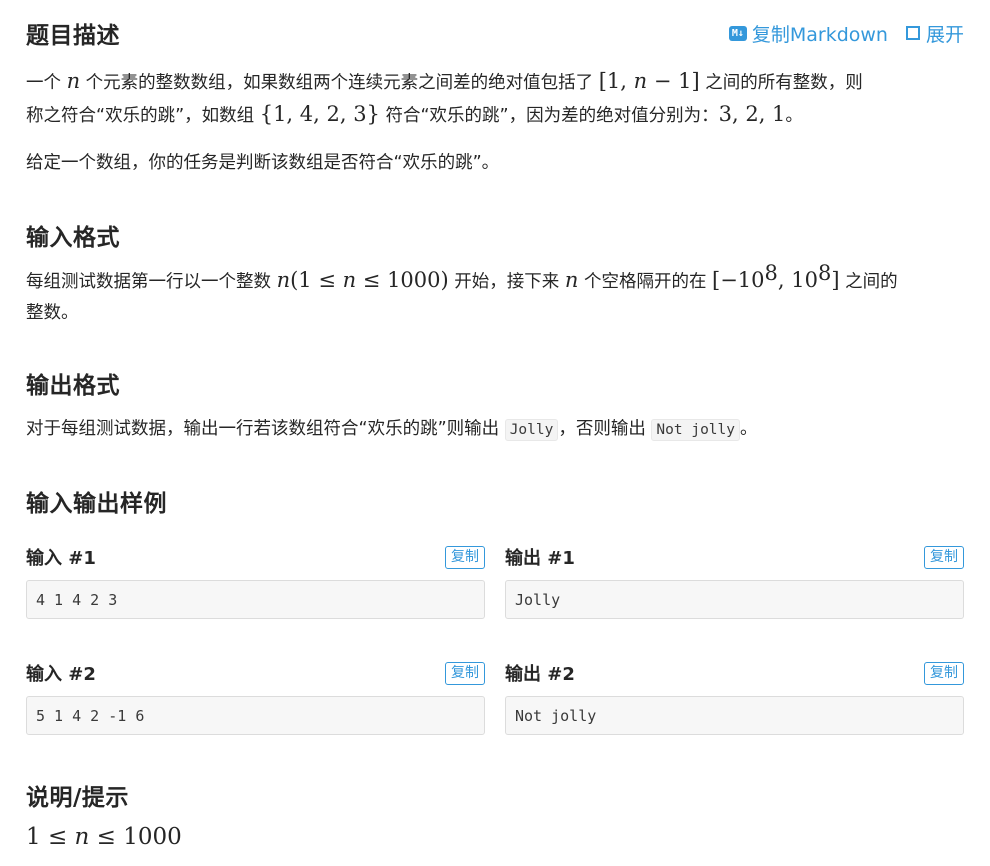  Describe the element at coordinates (339, 83) in the screenshot. I see `text-span: 个元素的整数数组，如果数组两个连续元素之间差的绝对值包括了` at that location.